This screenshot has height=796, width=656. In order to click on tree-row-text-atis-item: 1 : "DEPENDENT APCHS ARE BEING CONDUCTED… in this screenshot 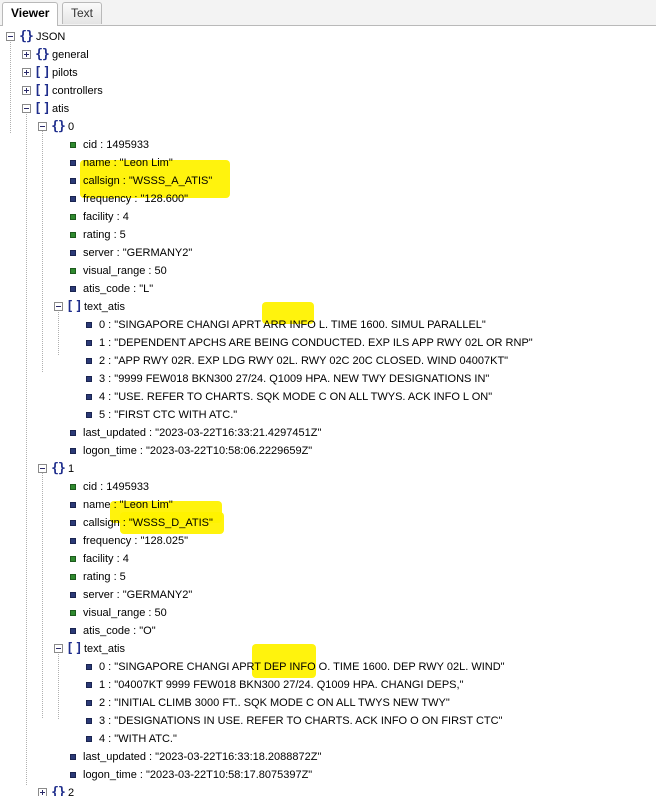, I will do `click(310, 343)`.